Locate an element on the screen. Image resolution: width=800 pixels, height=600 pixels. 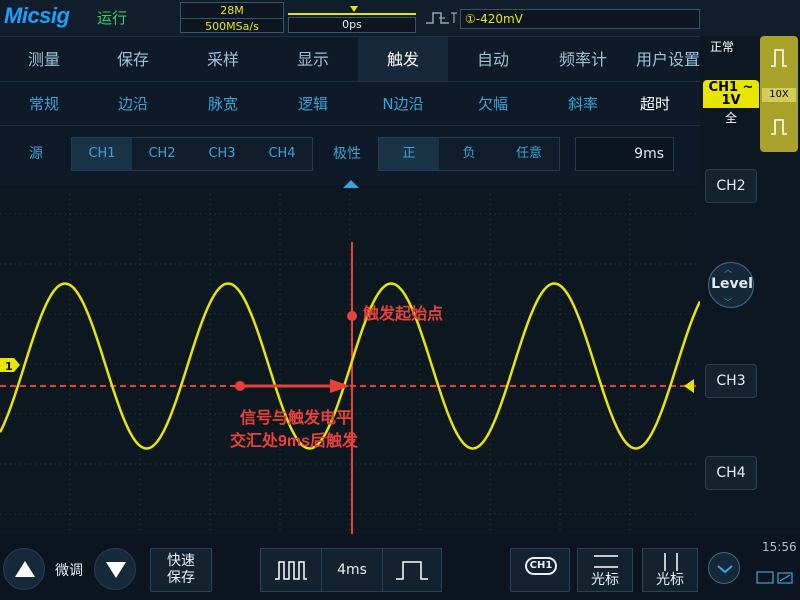
trigger-type-timeout: 超时 is located at coordinates (655, 104).